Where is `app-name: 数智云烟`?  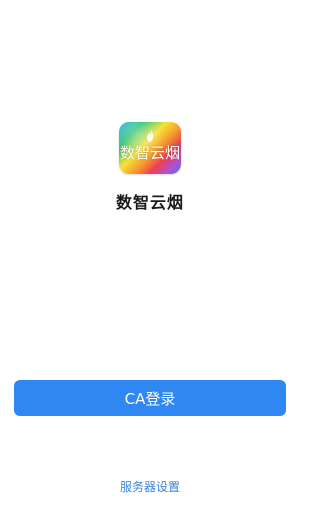 app-name: 数智云烟 is located at coordinates (149, 202).